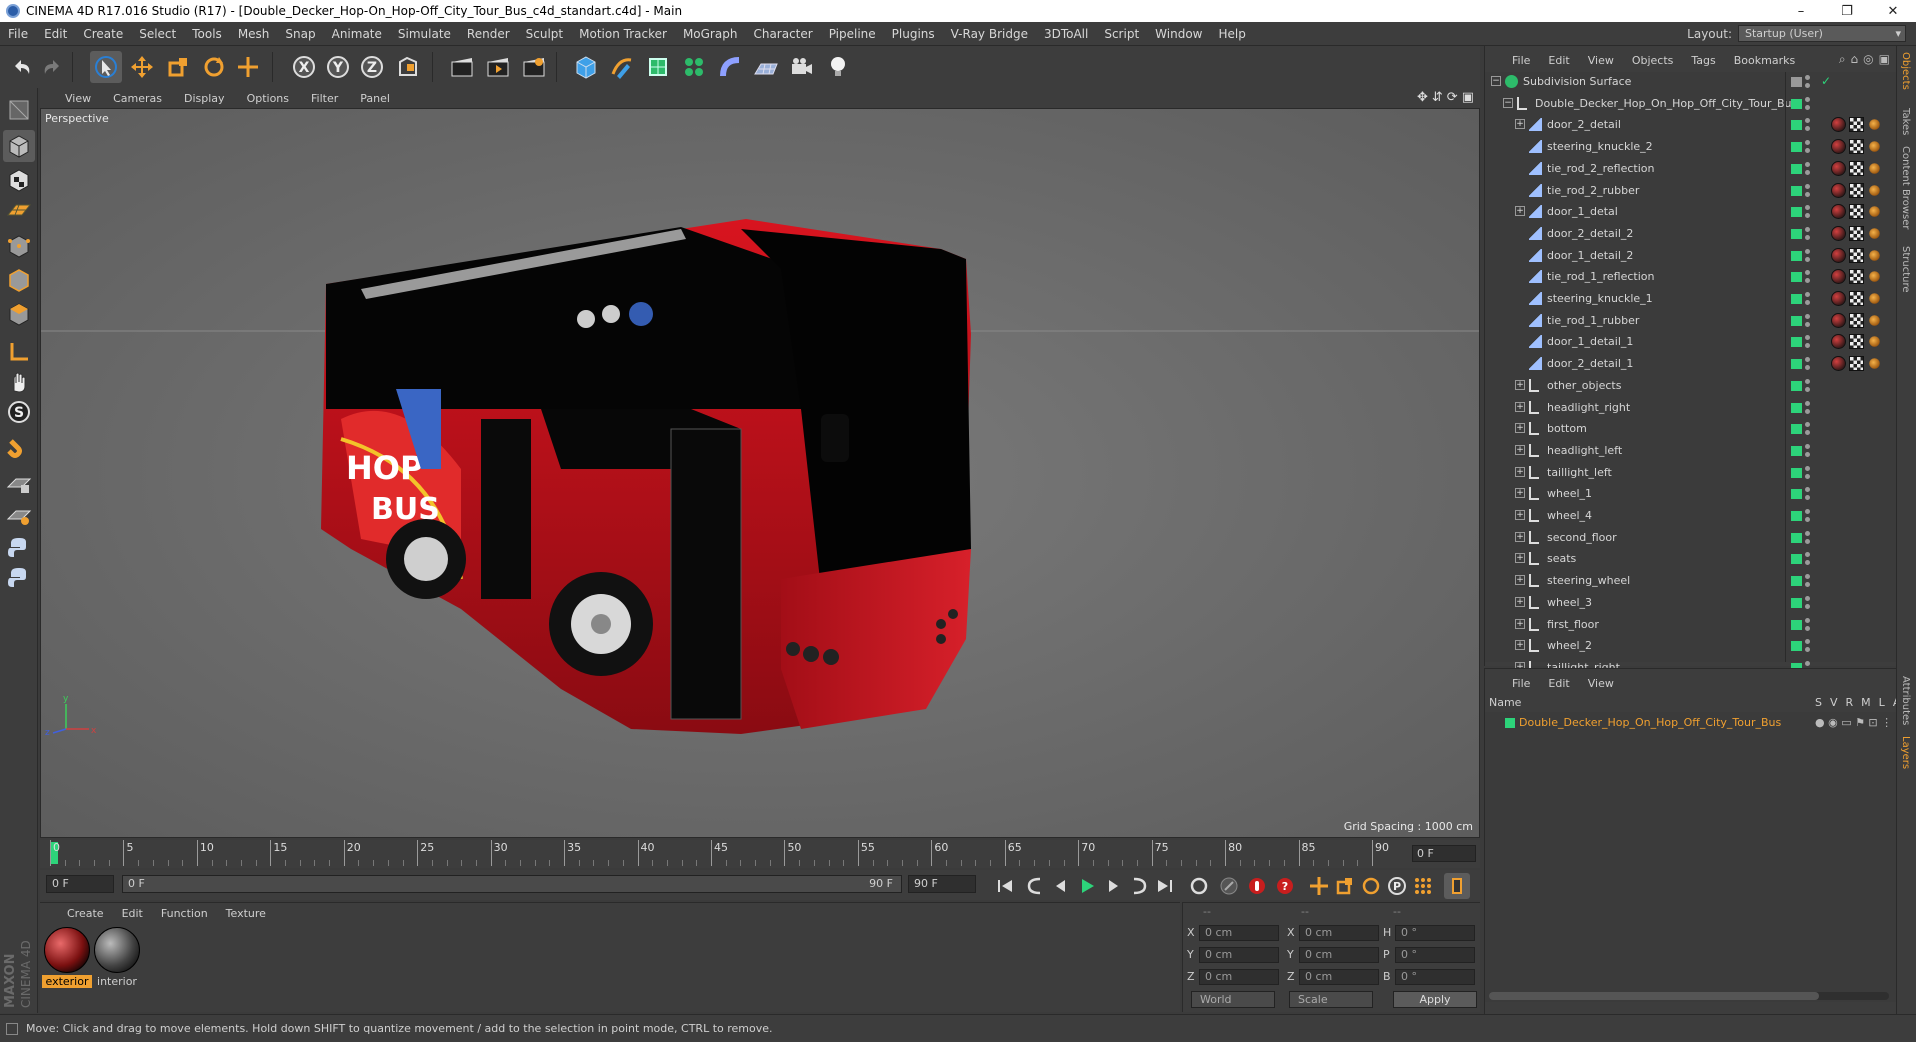  I want to click on menu-script: Script, so click(1121, 34).